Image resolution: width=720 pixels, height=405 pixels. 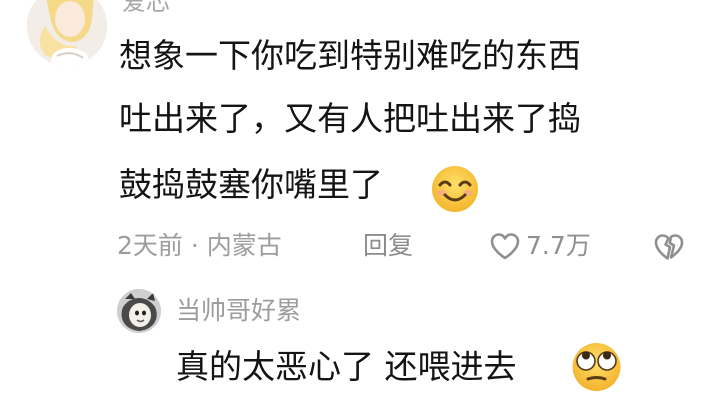 What do you see at coordinates (596, 366) in the screenshot?
I see `rolling-eyes-face-icon` at bounding box center [596, 366].